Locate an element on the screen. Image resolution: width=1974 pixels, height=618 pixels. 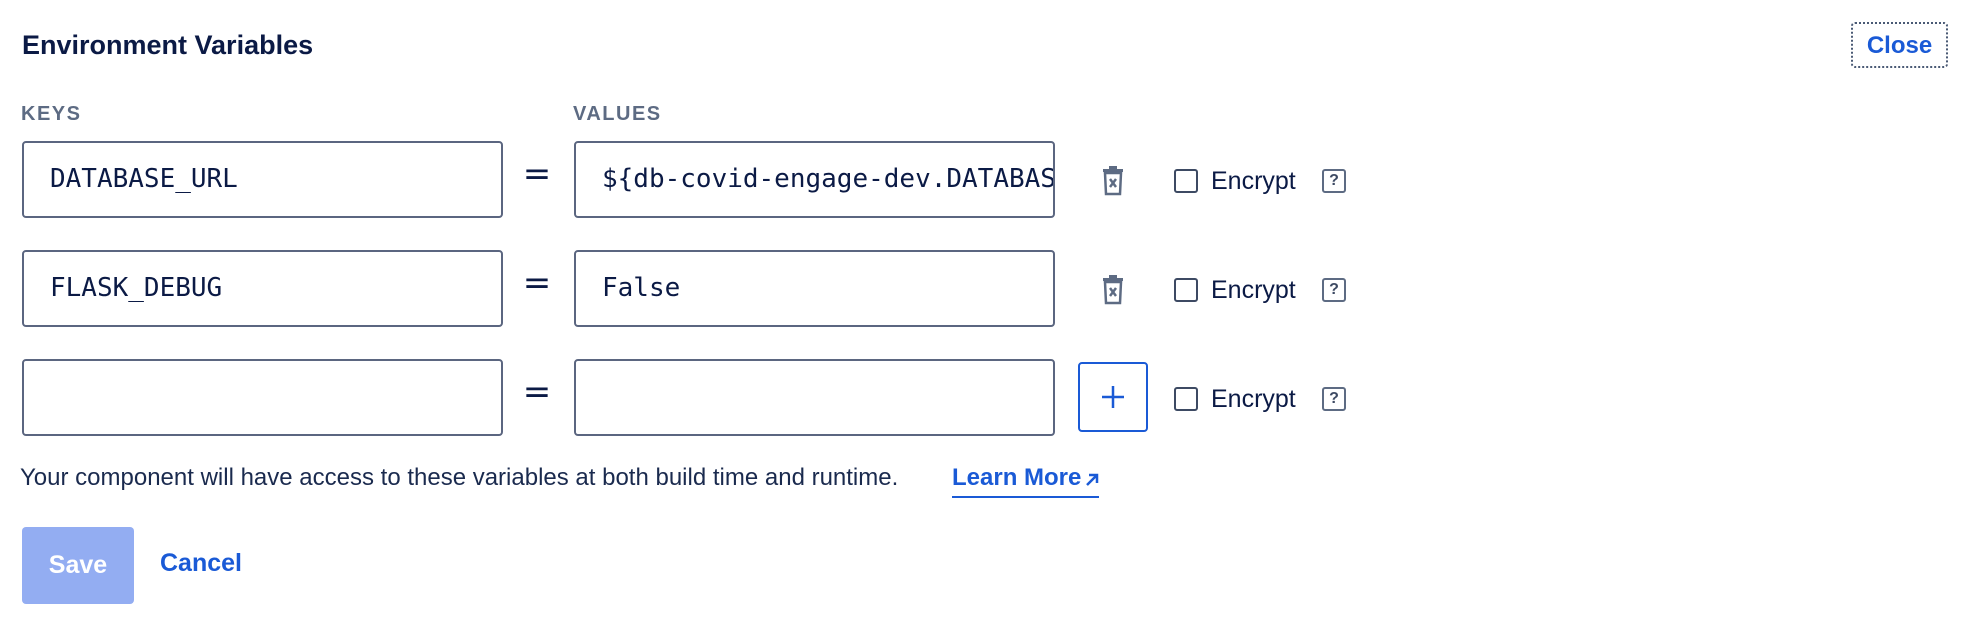
value-input: ${db-covid-engage-dev.DATABASE_URL} is located at coordinates (814, 179).